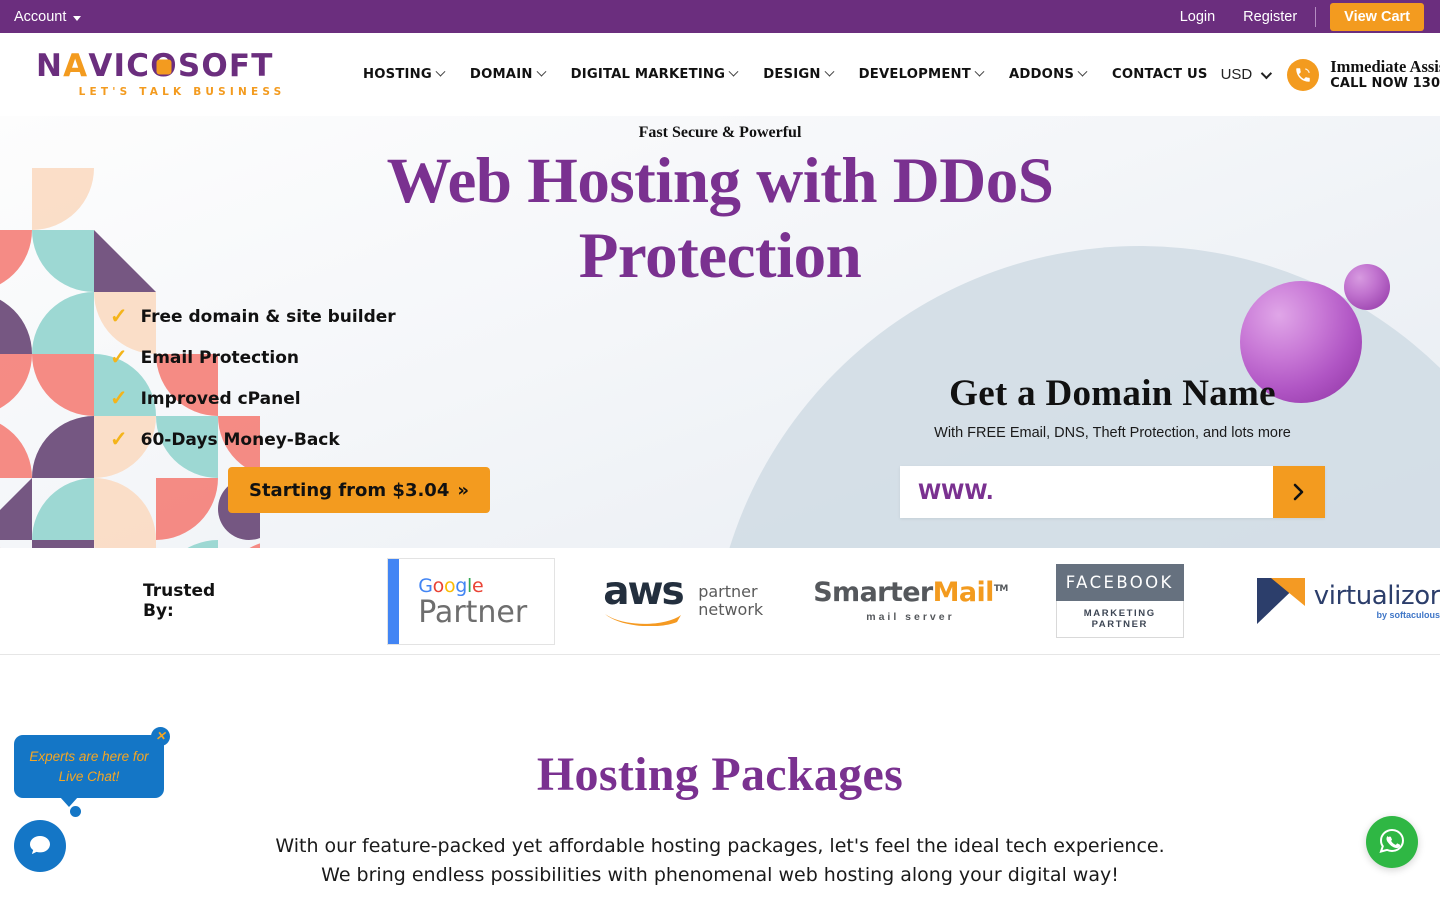 The height and width of the screenshot is (900, 1440). I want to click on virtualizor-byline: by softaculous, so click(1408, 614).